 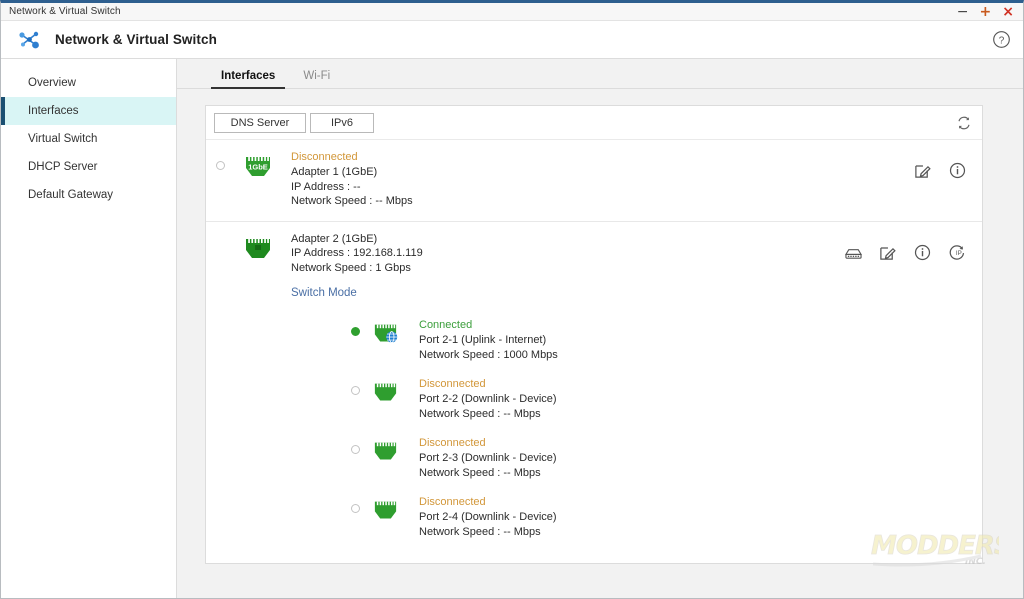 I want to click on adapter-name: Adapter 2 (1GbE), so click(x=334, y=238).